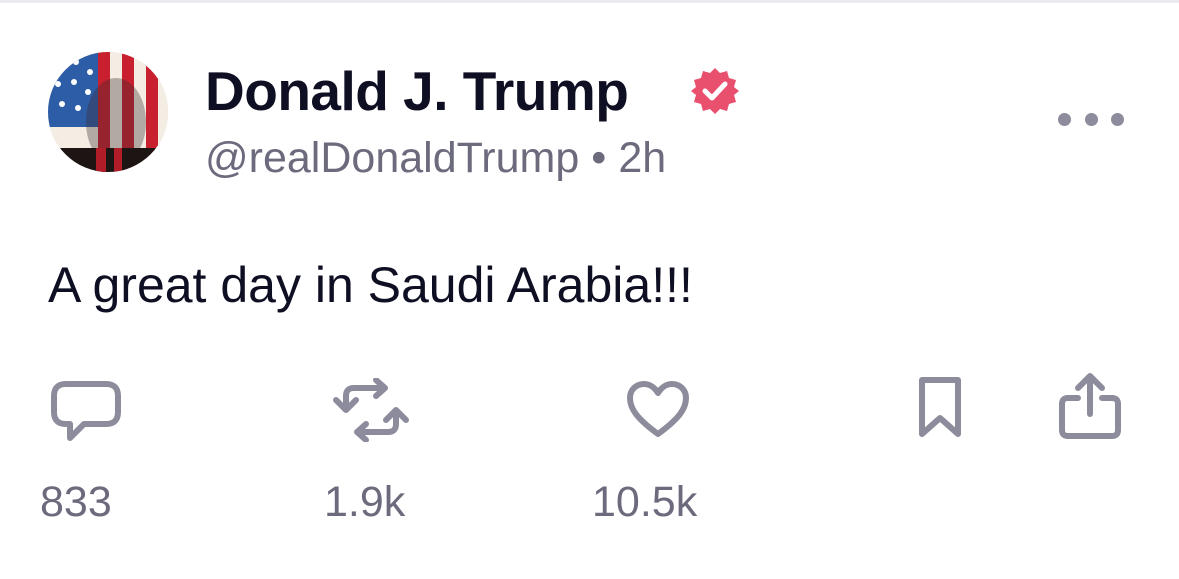  I want to click on reply-icon, so click(86, 411).